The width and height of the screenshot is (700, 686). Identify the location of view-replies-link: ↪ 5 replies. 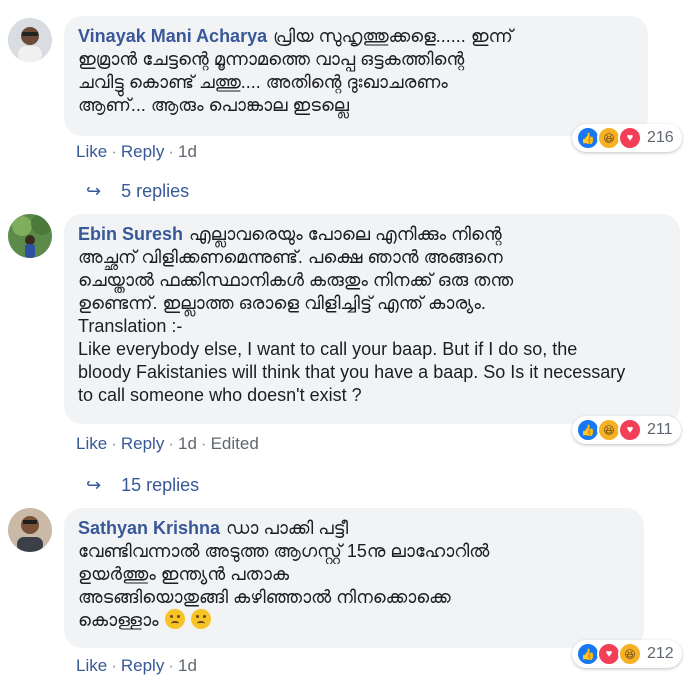
(137, 191).